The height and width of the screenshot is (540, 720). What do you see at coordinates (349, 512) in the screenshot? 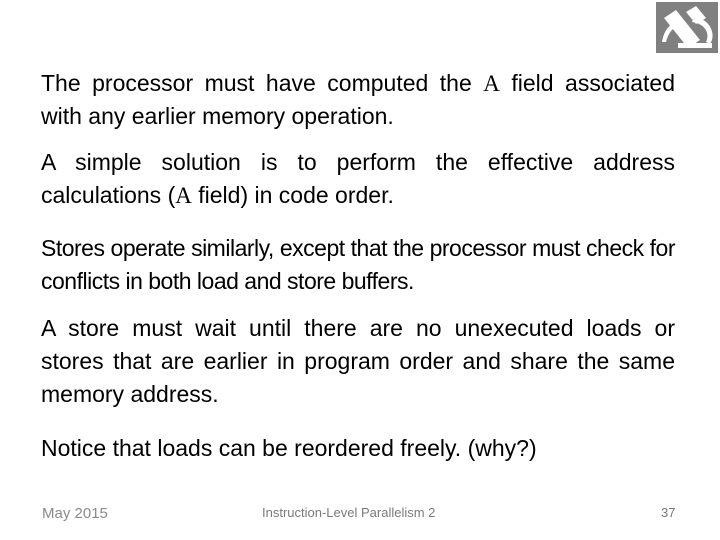
I see `footer-title: Instruction-Level Parallelism 2` at bounding box center [349, 512].